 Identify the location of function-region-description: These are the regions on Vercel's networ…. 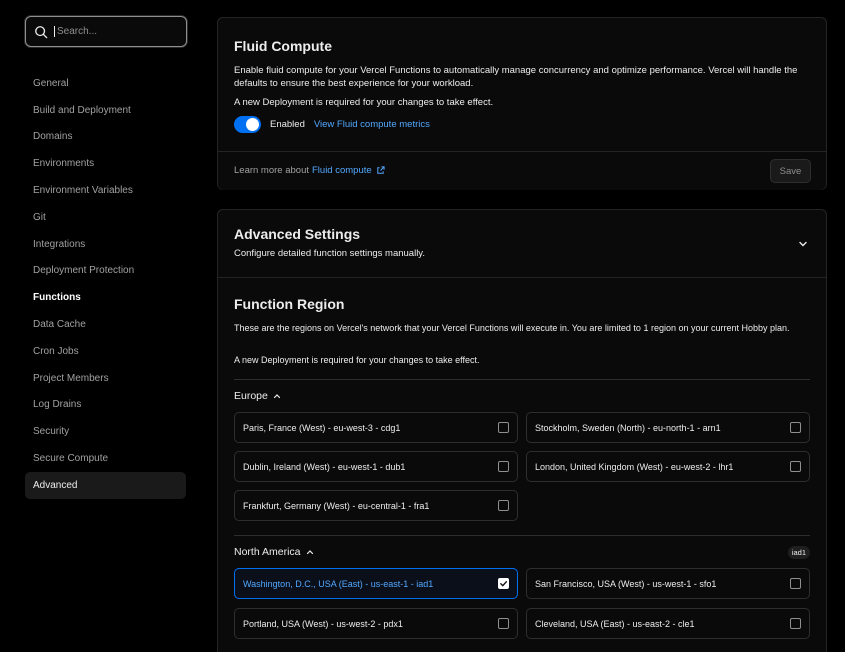
(512, 328).